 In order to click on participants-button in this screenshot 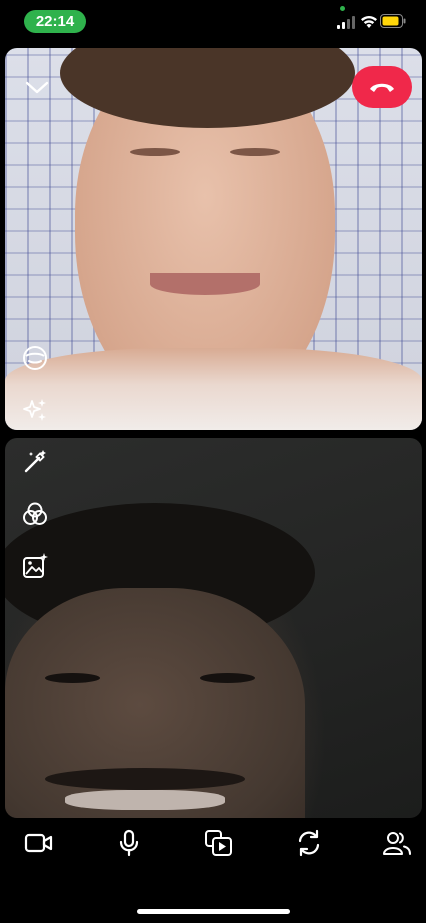, I will do `click(397, 843)`.